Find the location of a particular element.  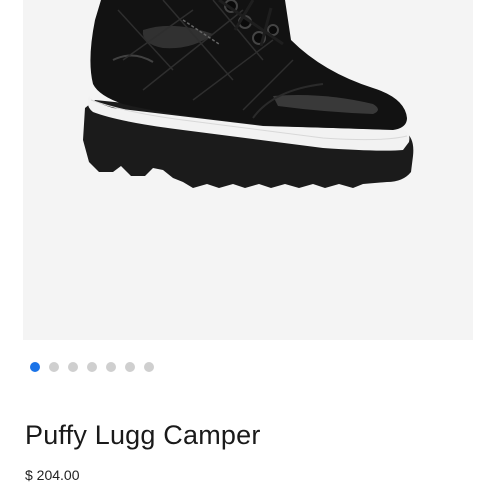

carousel-pagination is located at coordinates (92, 367).